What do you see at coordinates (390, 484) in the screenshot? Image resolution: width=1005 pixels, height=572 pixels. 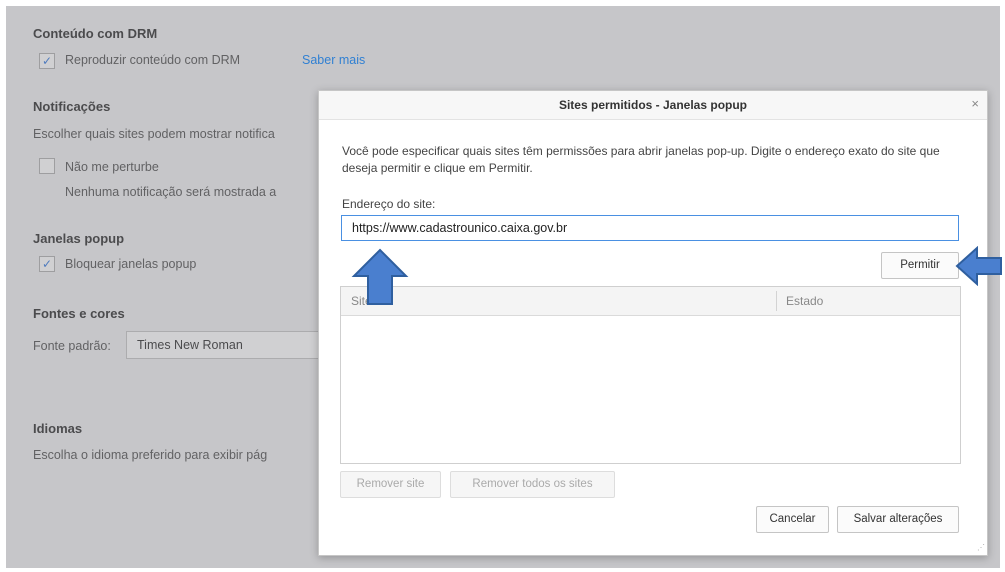 I see `remove-site-button: Remover site` at bounding box center [390, 484].